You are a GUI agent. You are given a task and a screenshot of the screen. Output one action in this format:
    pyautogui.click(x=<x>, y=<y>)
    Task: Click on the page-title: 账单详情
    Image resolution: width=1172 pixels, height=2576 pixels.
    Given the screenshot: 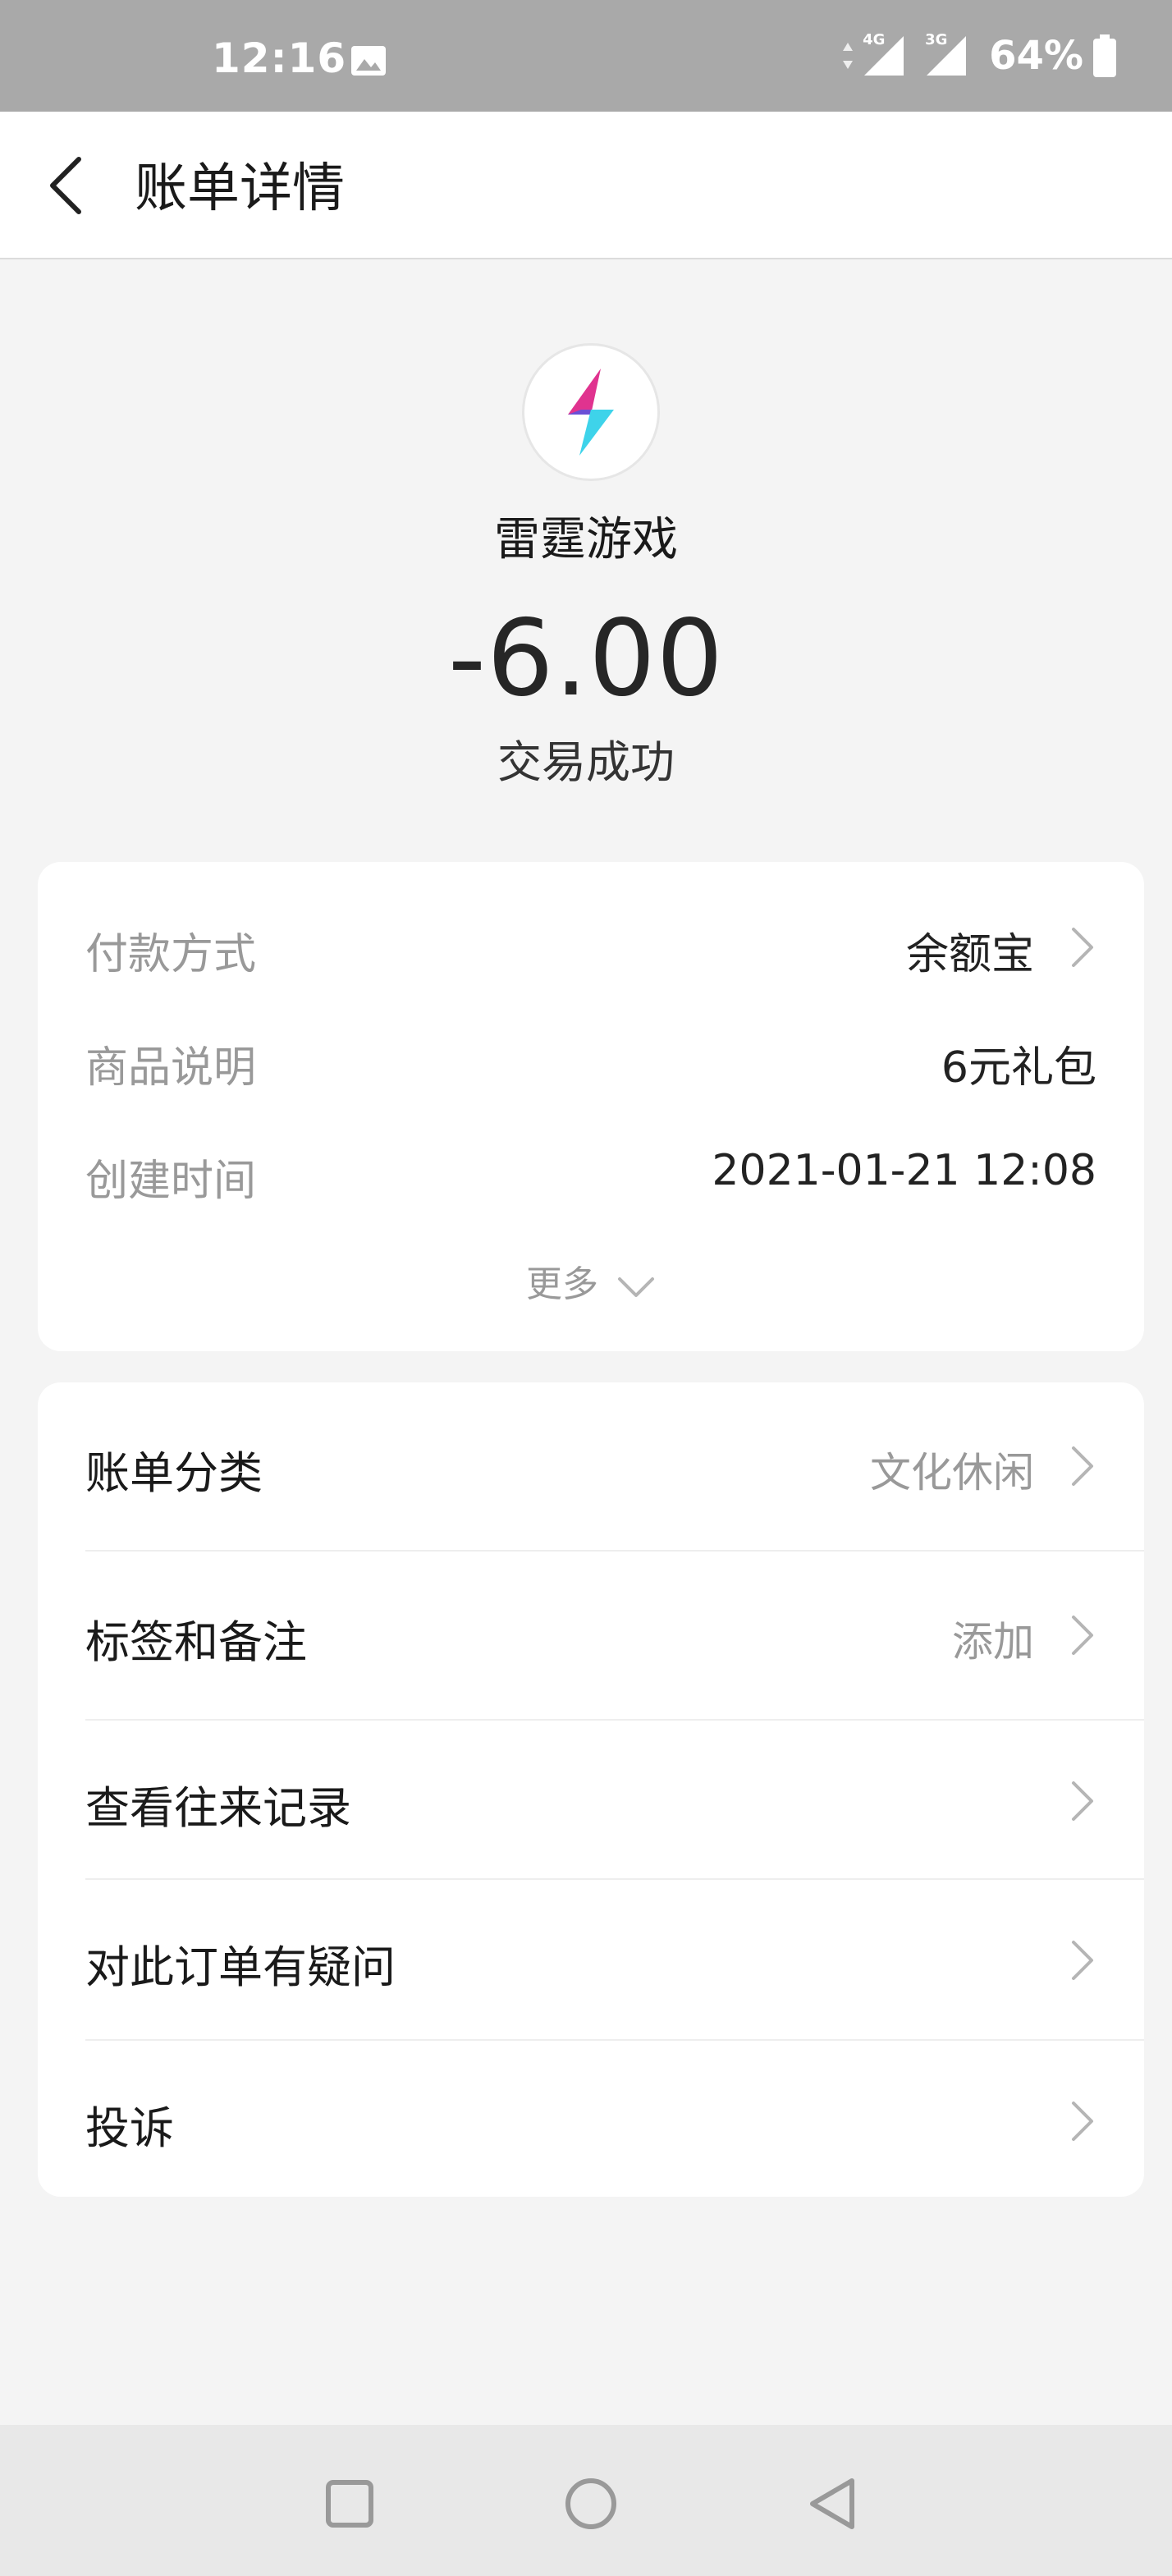 What is the action you would take?
    pyautogui.click(x=240, y=189)
    